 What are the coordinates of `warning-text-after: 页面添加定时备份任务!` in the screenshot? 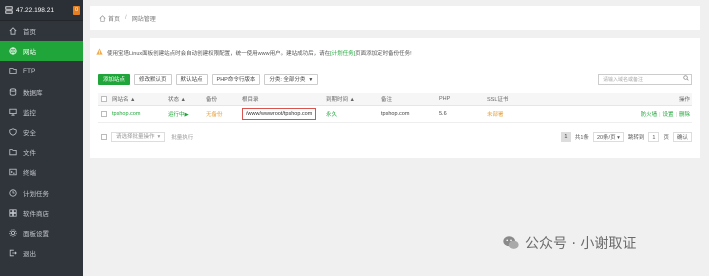 It's located at (383, 53).